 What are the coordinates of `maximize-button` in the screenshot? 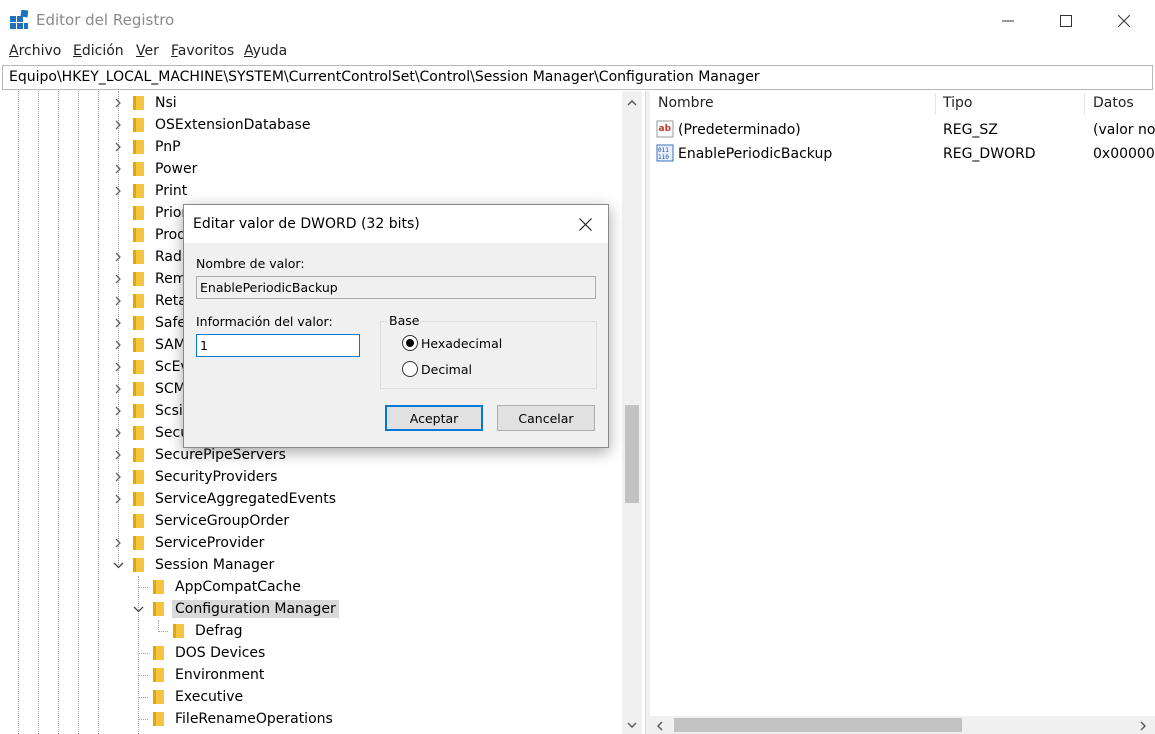 It's located at (1066, 20).